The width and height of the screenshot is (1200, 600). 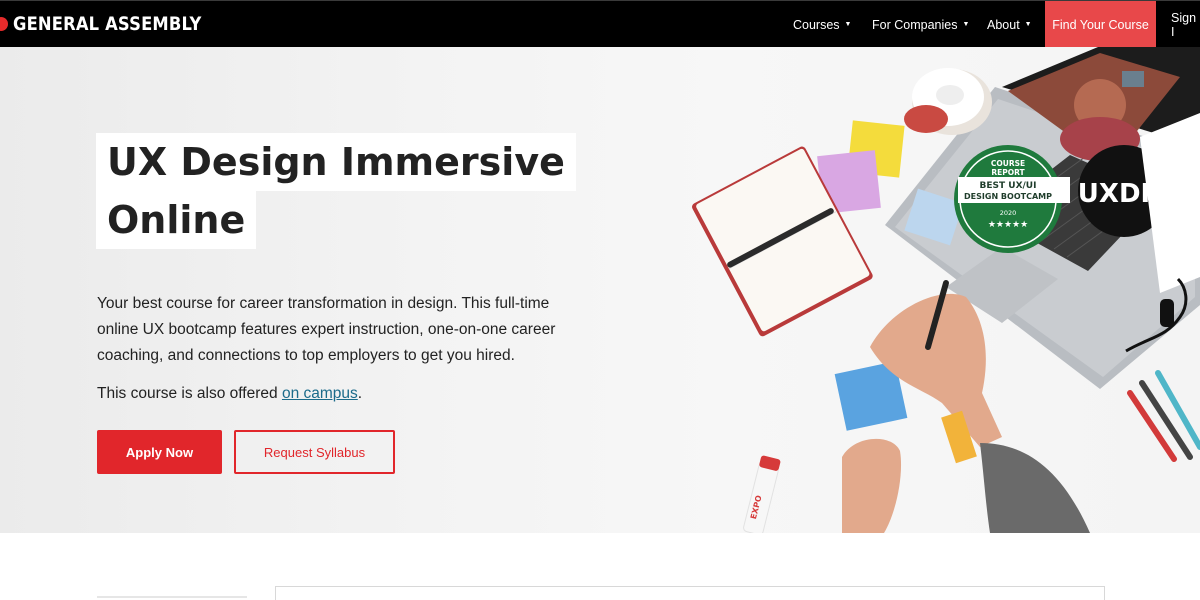 What do you see at coordinates (1008, 163) in the screenshot?
I see `badge-top-text: COURSE` at bounding box center [1008, 163].